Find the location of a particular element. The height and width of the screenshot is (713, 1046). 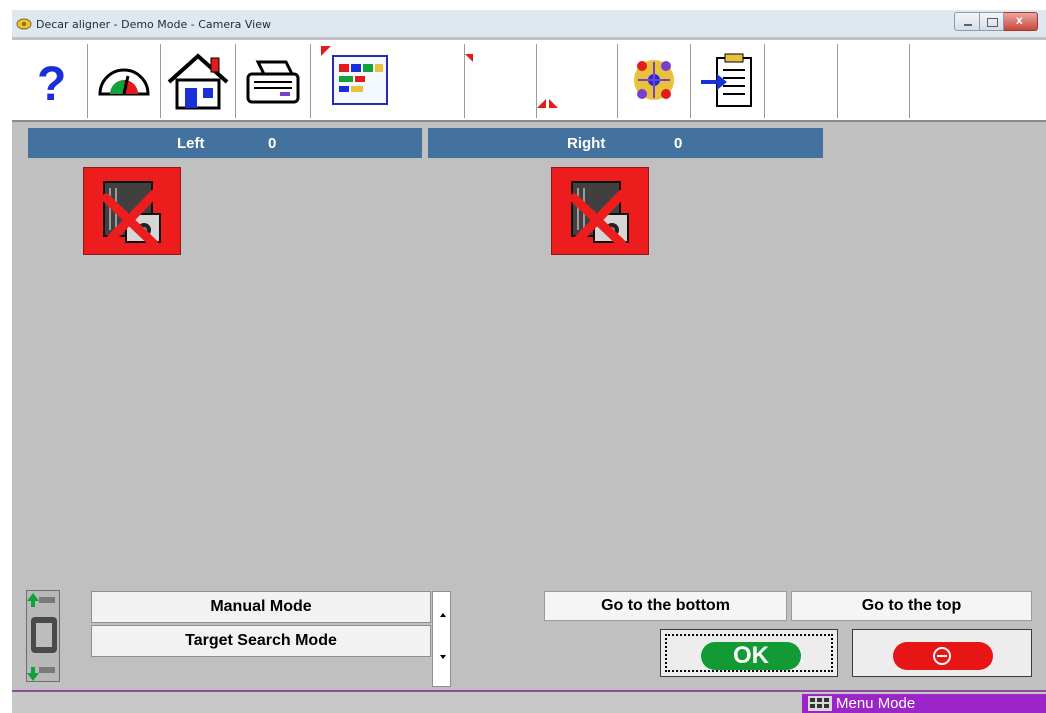

targets-button is located at coordinates (654, 81).